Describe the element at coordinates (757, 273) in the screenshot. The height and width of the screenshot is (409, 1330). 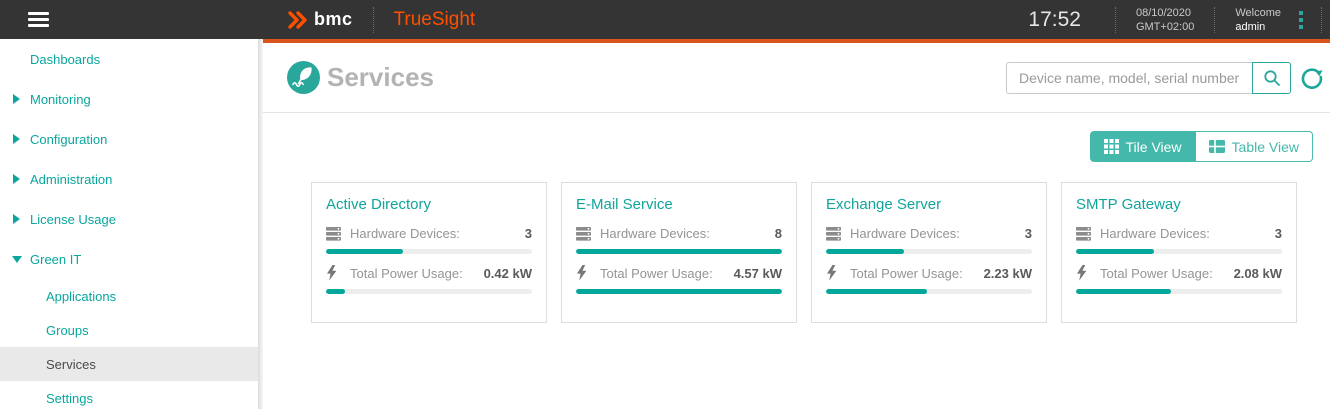
I see `power-value: 4.57 kW` at that location.